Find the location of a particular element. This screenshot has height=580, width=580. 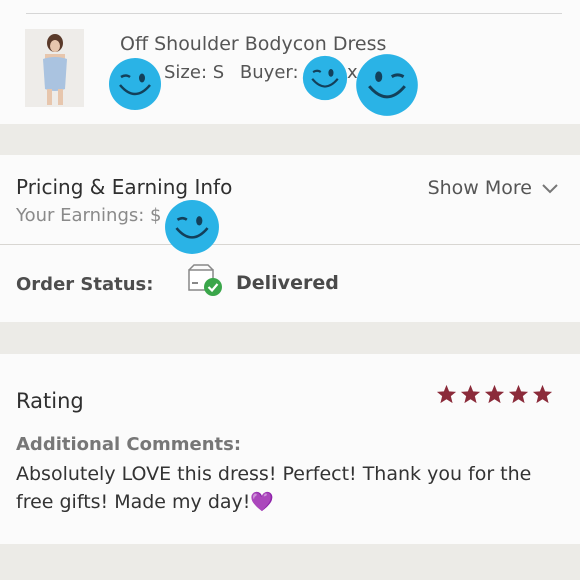

divider is located at coordinates (294, 13).